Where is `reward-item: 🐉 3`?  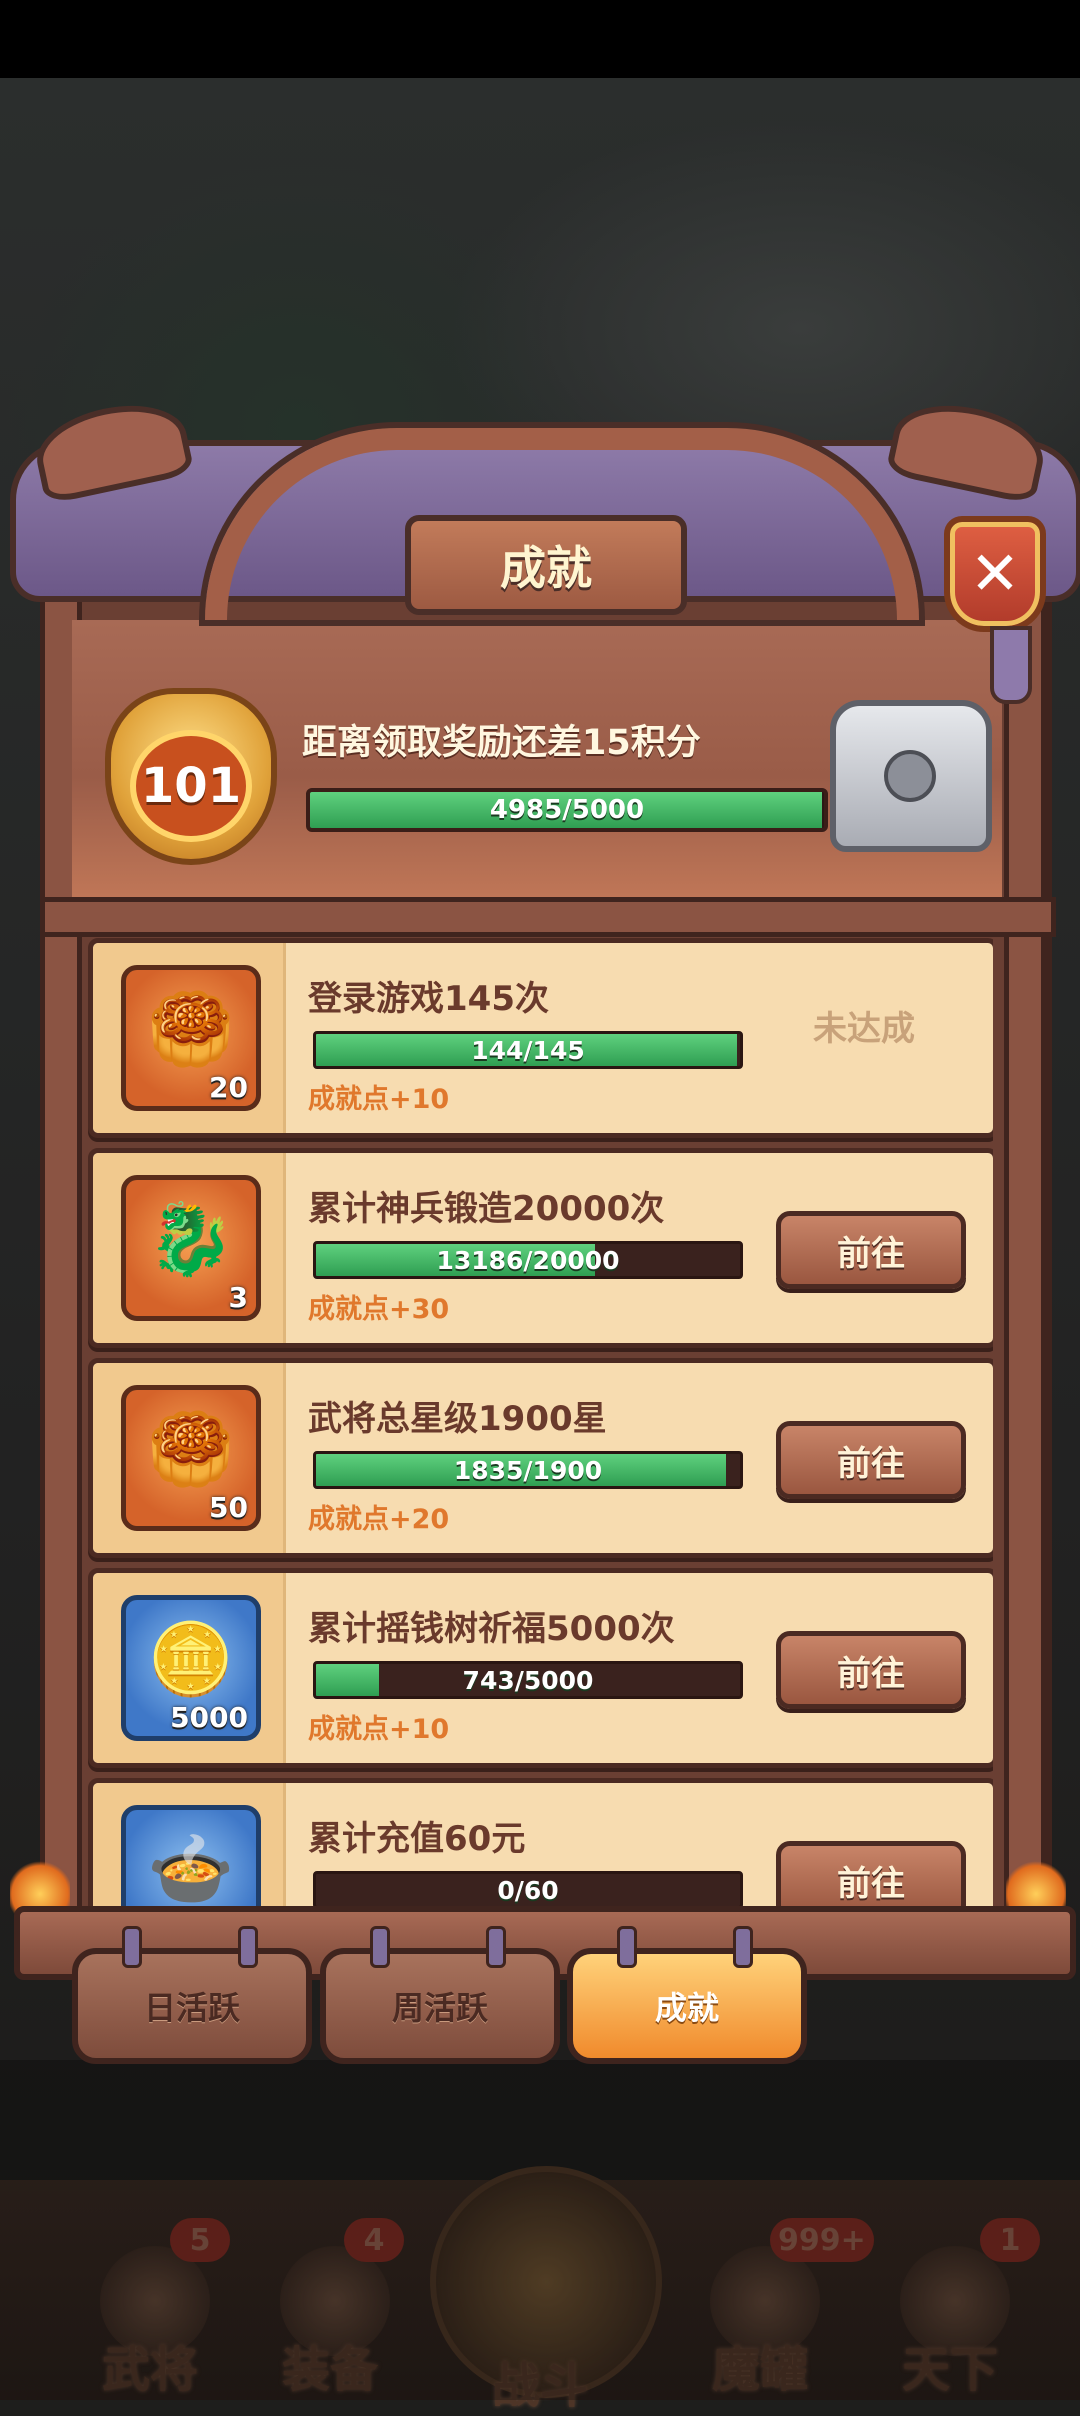
reward-item: 🐉 3 is located at coordinates (191, 1248).